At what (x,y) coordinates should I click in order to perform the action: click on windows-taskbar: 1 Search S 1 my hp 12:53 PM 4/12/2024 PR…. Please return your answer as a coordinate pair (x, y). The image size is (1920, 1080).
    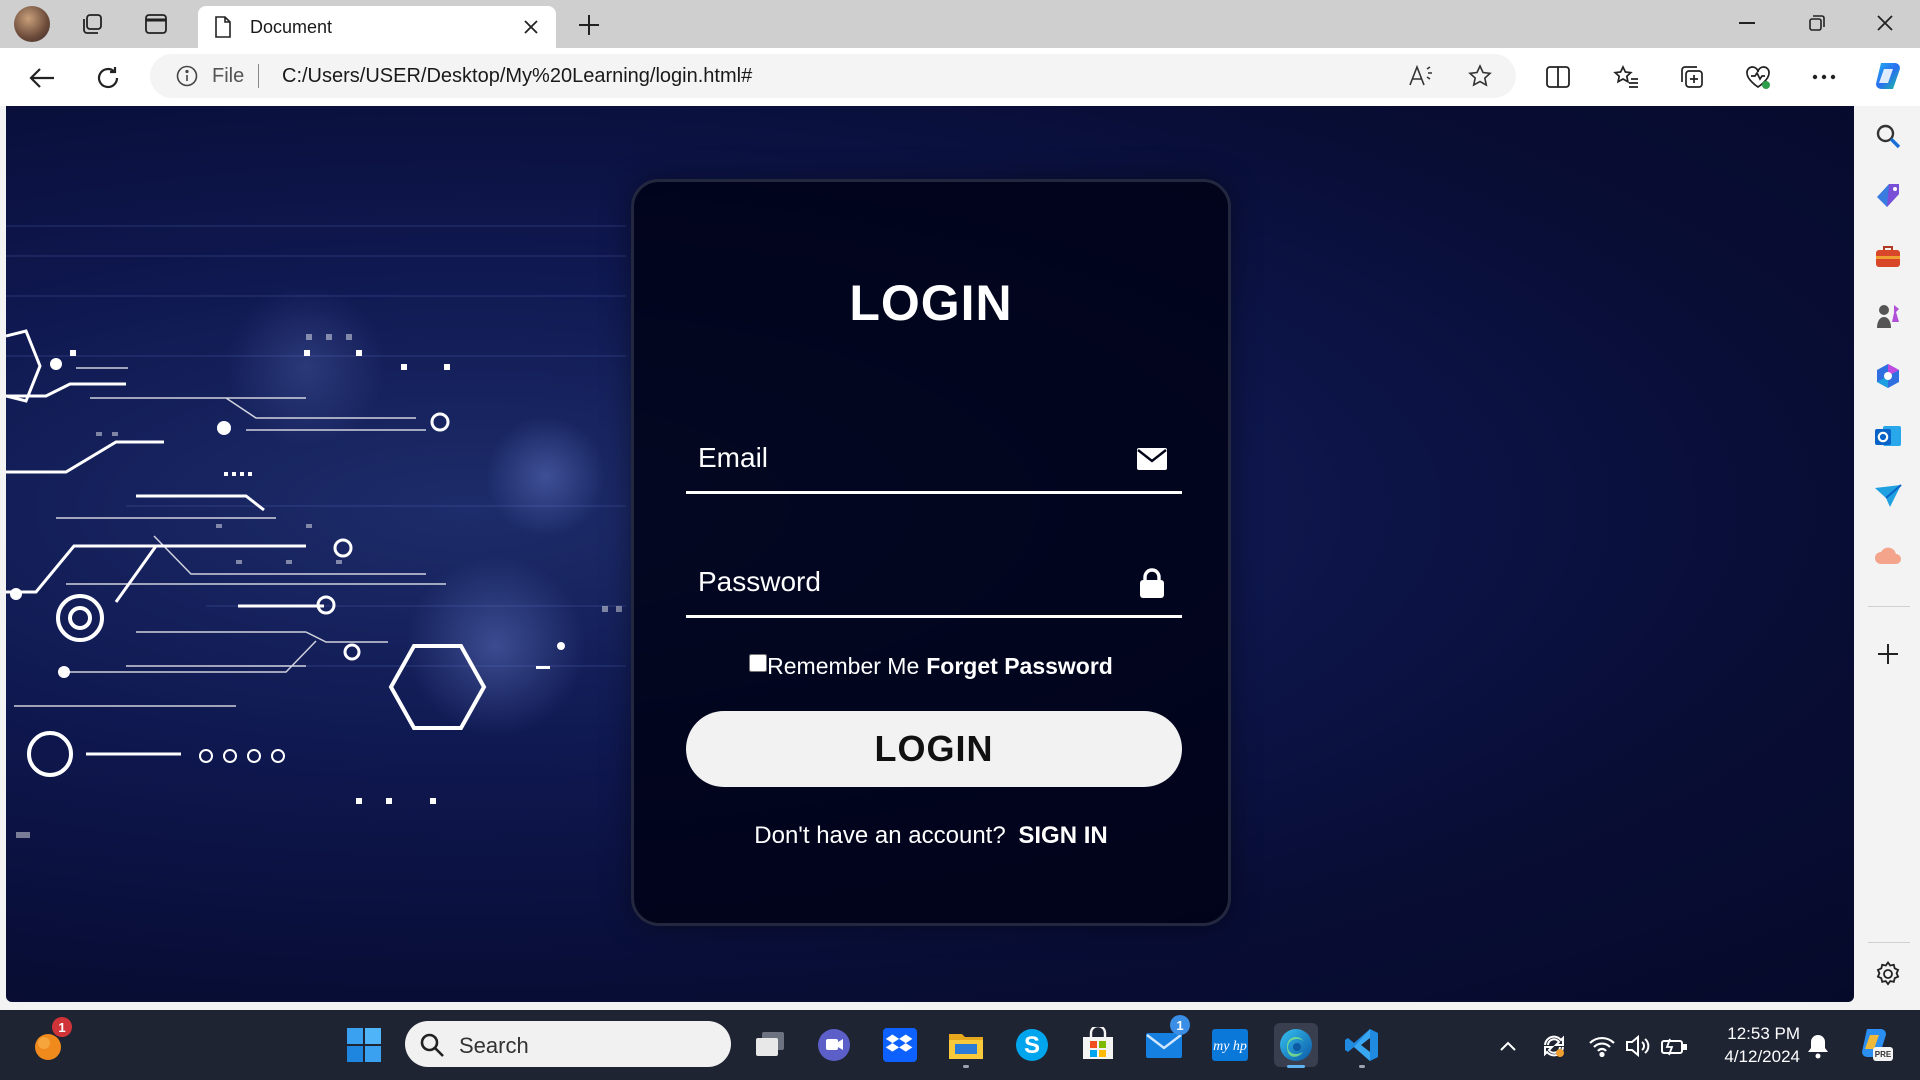
    Looking at the image, I should click on (960, 1045).